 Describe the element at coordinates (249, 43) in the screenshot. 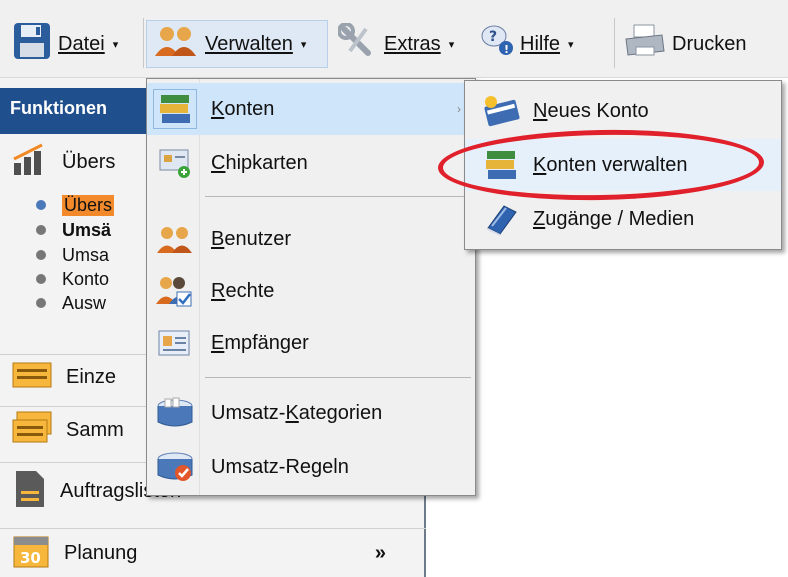

I see `verwalten-label: Verwalten` at that location.